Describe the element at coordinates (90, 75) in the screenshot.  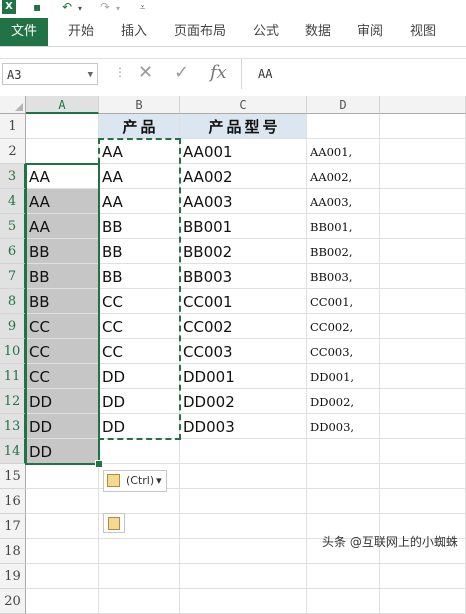
I see `name-box-dropdown-icon: ▼` at that location.